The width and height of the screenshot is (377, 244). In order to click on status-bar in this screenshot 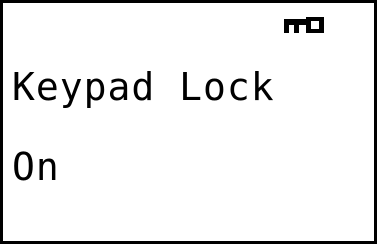, I will do `click(188, 20)`.